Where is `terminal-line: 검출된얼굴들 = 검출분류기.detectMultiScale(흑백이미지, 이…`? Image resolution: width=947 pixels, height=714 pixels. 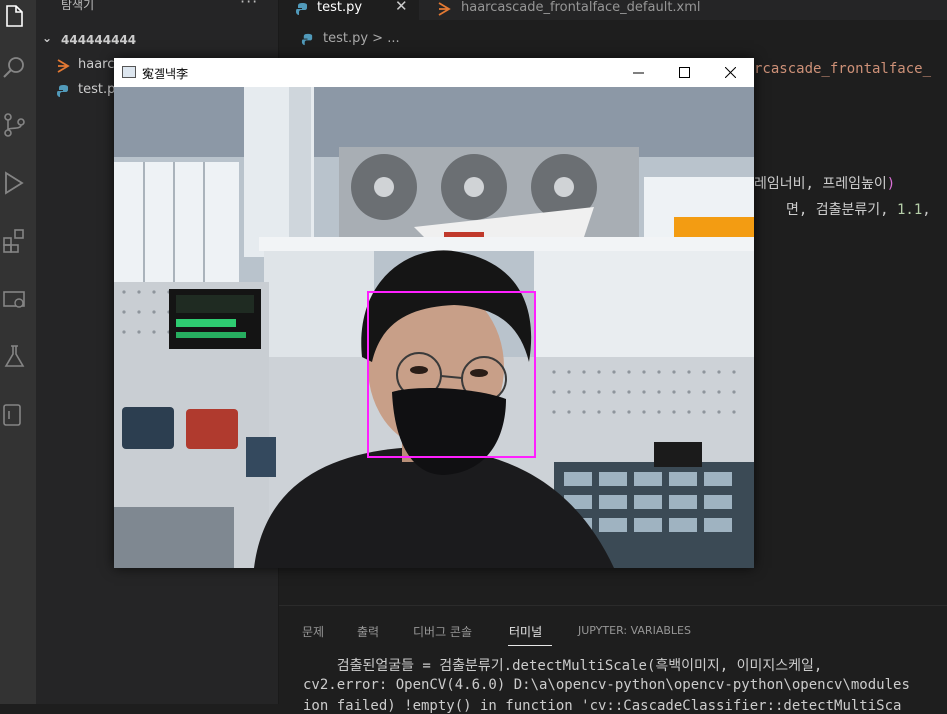 terminal-line: 검출된얼굴들 = 검출분류기.detectMultiScale(흑백이미지, 이… is located at coordinates (563, 666).